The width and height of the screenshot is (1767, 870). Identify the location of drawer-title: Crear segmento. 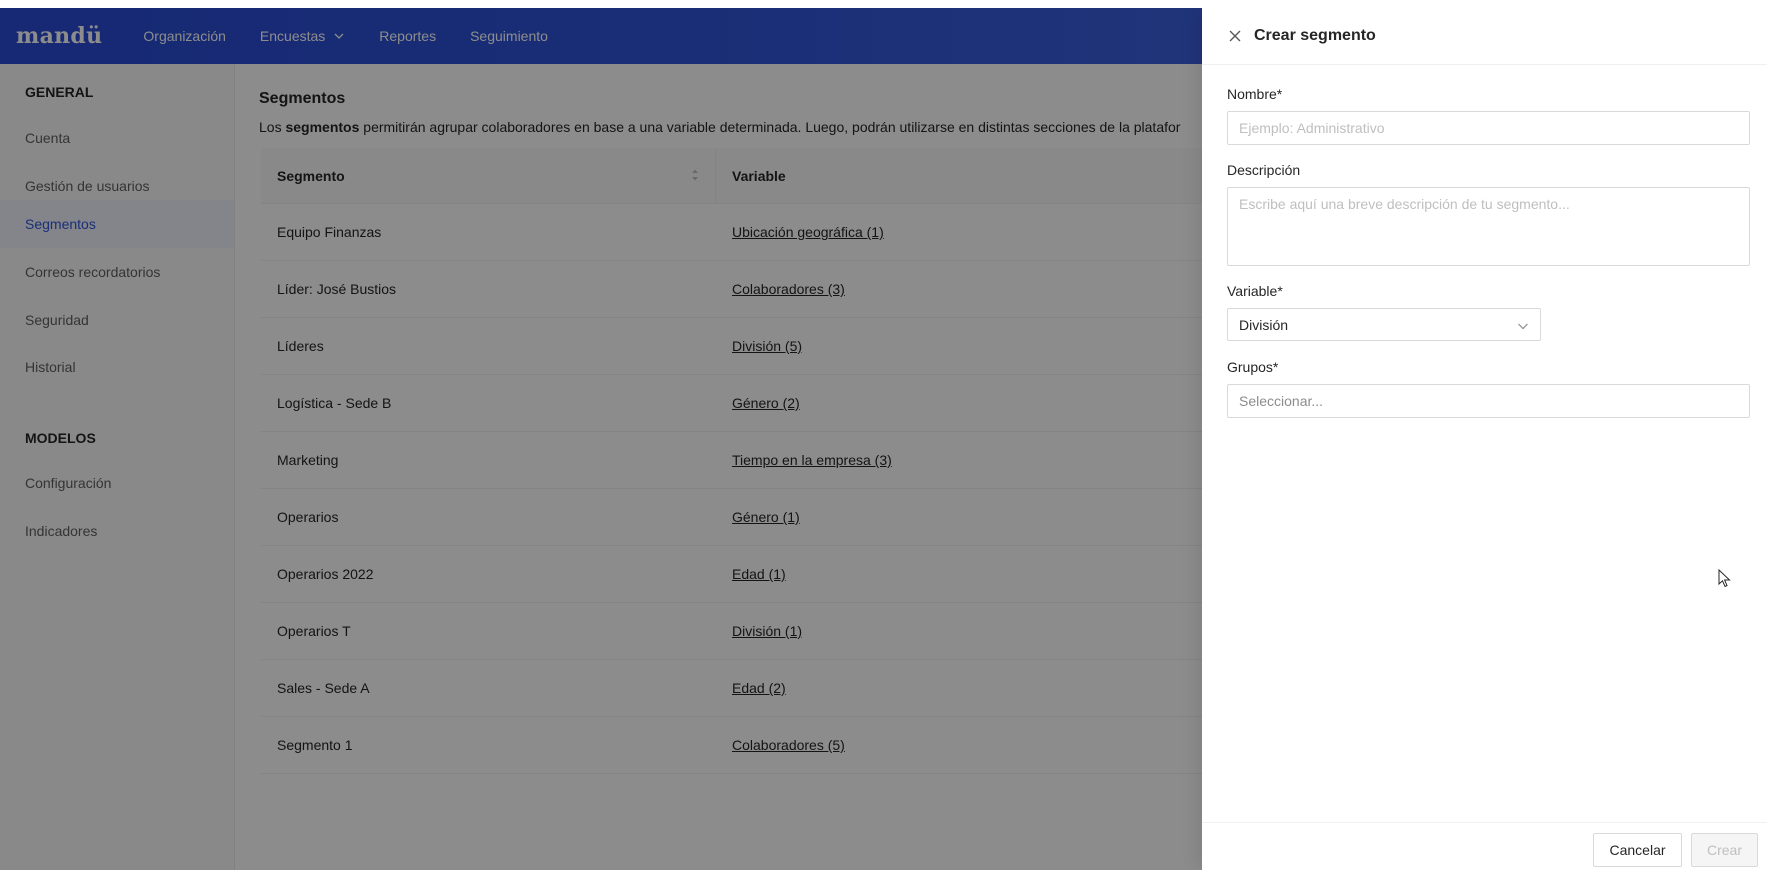
(1315, 35).